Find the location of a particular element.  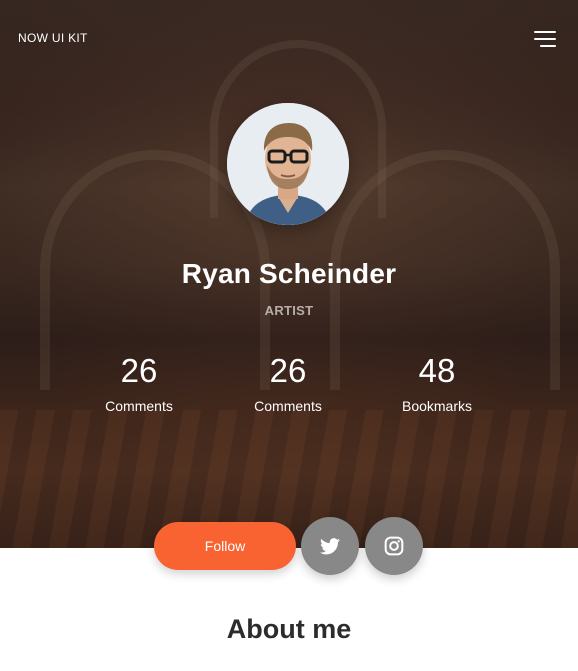

instagram-button is located at coordinates (394, 546).